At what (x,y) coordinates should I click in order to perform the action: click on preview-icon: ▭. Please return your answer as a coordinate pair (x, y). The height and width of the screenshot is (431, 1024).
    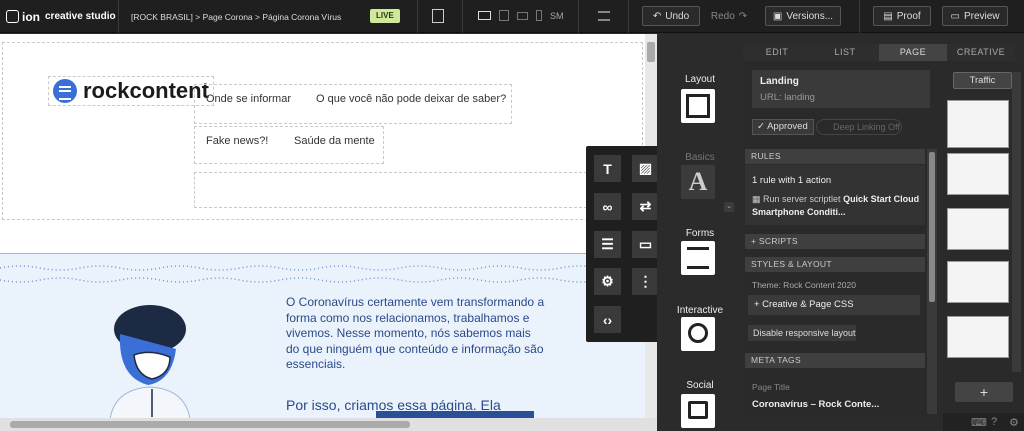
    Looking at the image, I should click on (955, 16).